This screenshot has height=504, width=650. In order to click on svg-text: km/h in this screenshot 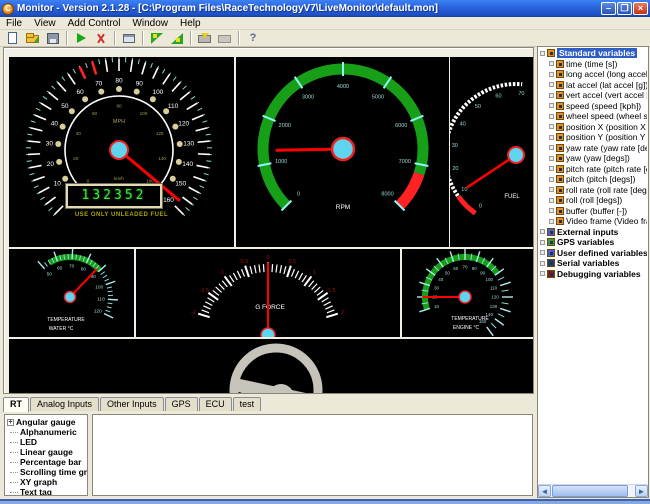, I will do `click(119, 178)`.